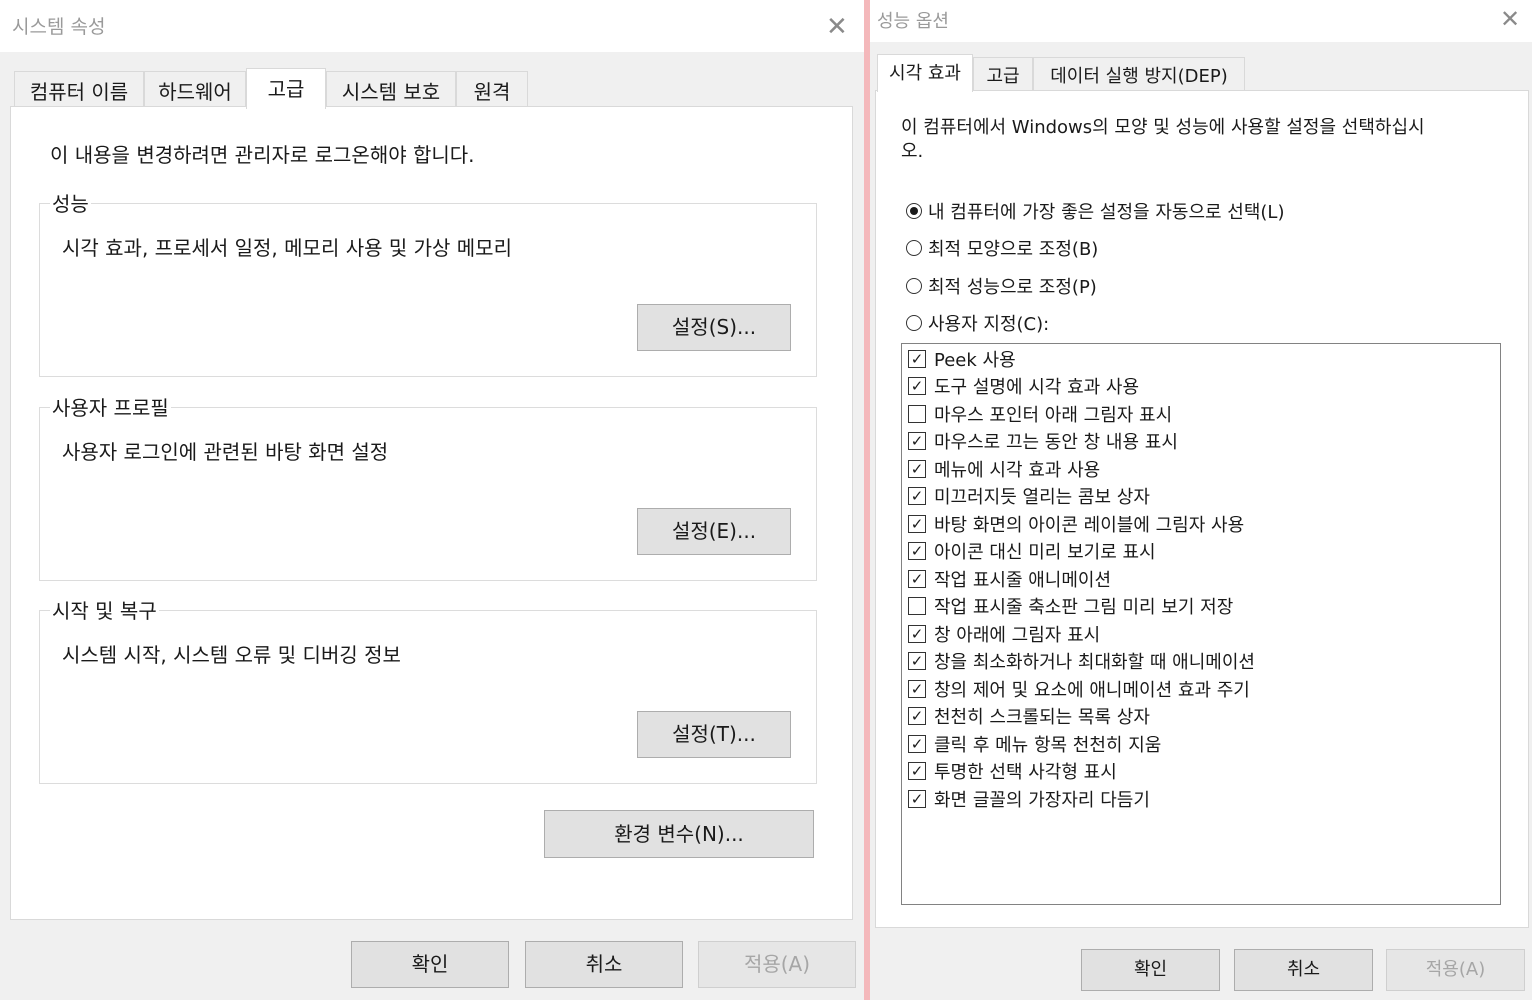 The image size is (1532, 1000). I want to click on user-profiles-description: 사용자 로그인에 관련된 바탕 화면 설정, so click(225, 452).